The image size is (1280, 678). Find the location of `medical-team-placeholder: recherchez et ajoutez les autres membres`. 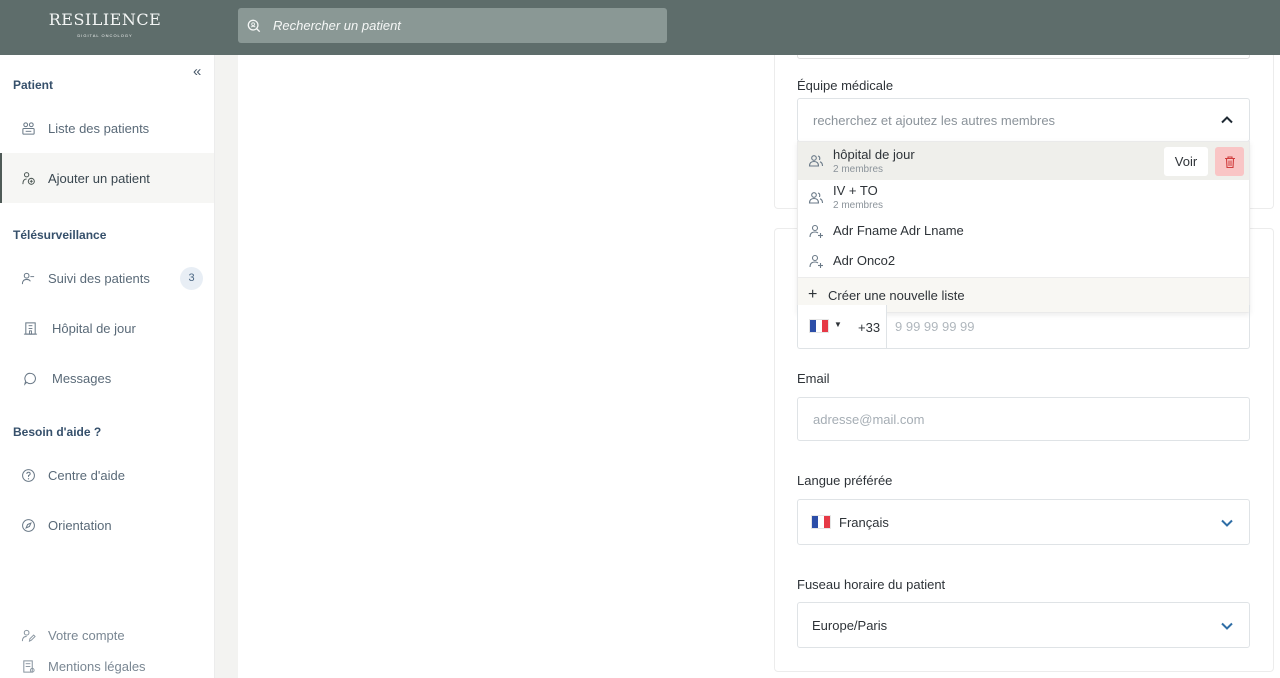

medical-team-placeholder: recherchez et ajoutez les autres membres is located at coordinates (934, 120).